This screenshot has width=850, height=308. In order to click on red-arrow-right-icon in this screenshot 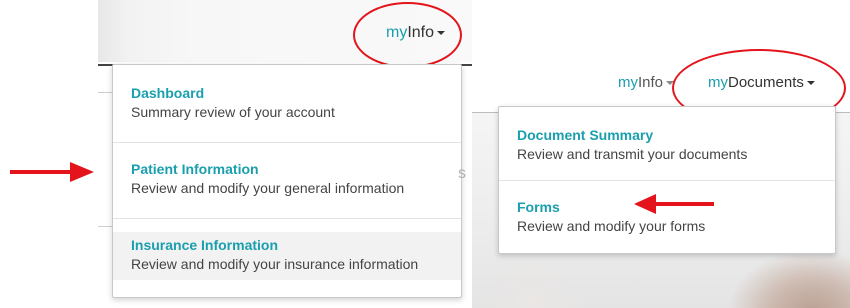, I will do `click(52, 172)`.